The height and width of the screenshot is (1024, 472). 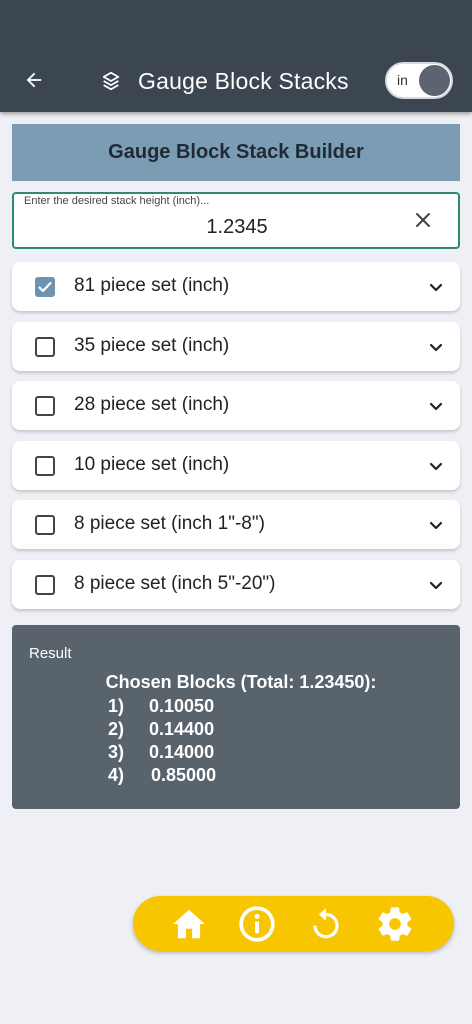 What do you see at coordinates (236, 286) in the screenshot?
I see `set-row-81-inch: 81 piece set (inch)` at bounding box center [236, 286].